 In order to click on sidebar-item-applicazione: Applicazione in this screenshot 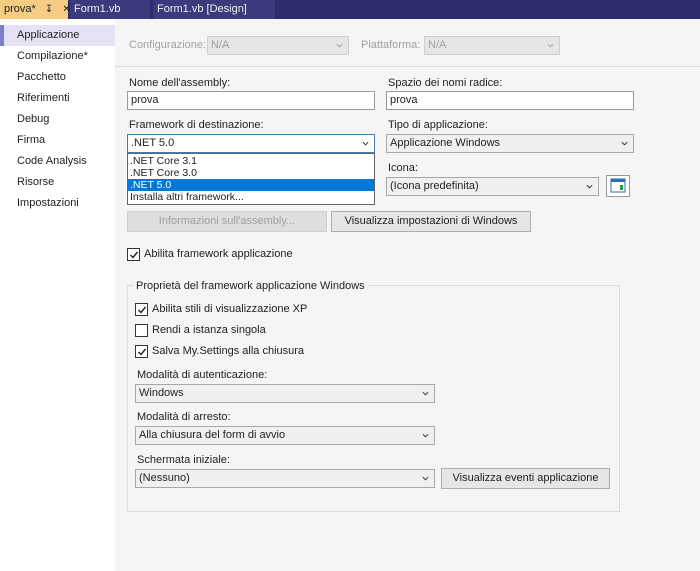, I will do `click(57, 35)`.